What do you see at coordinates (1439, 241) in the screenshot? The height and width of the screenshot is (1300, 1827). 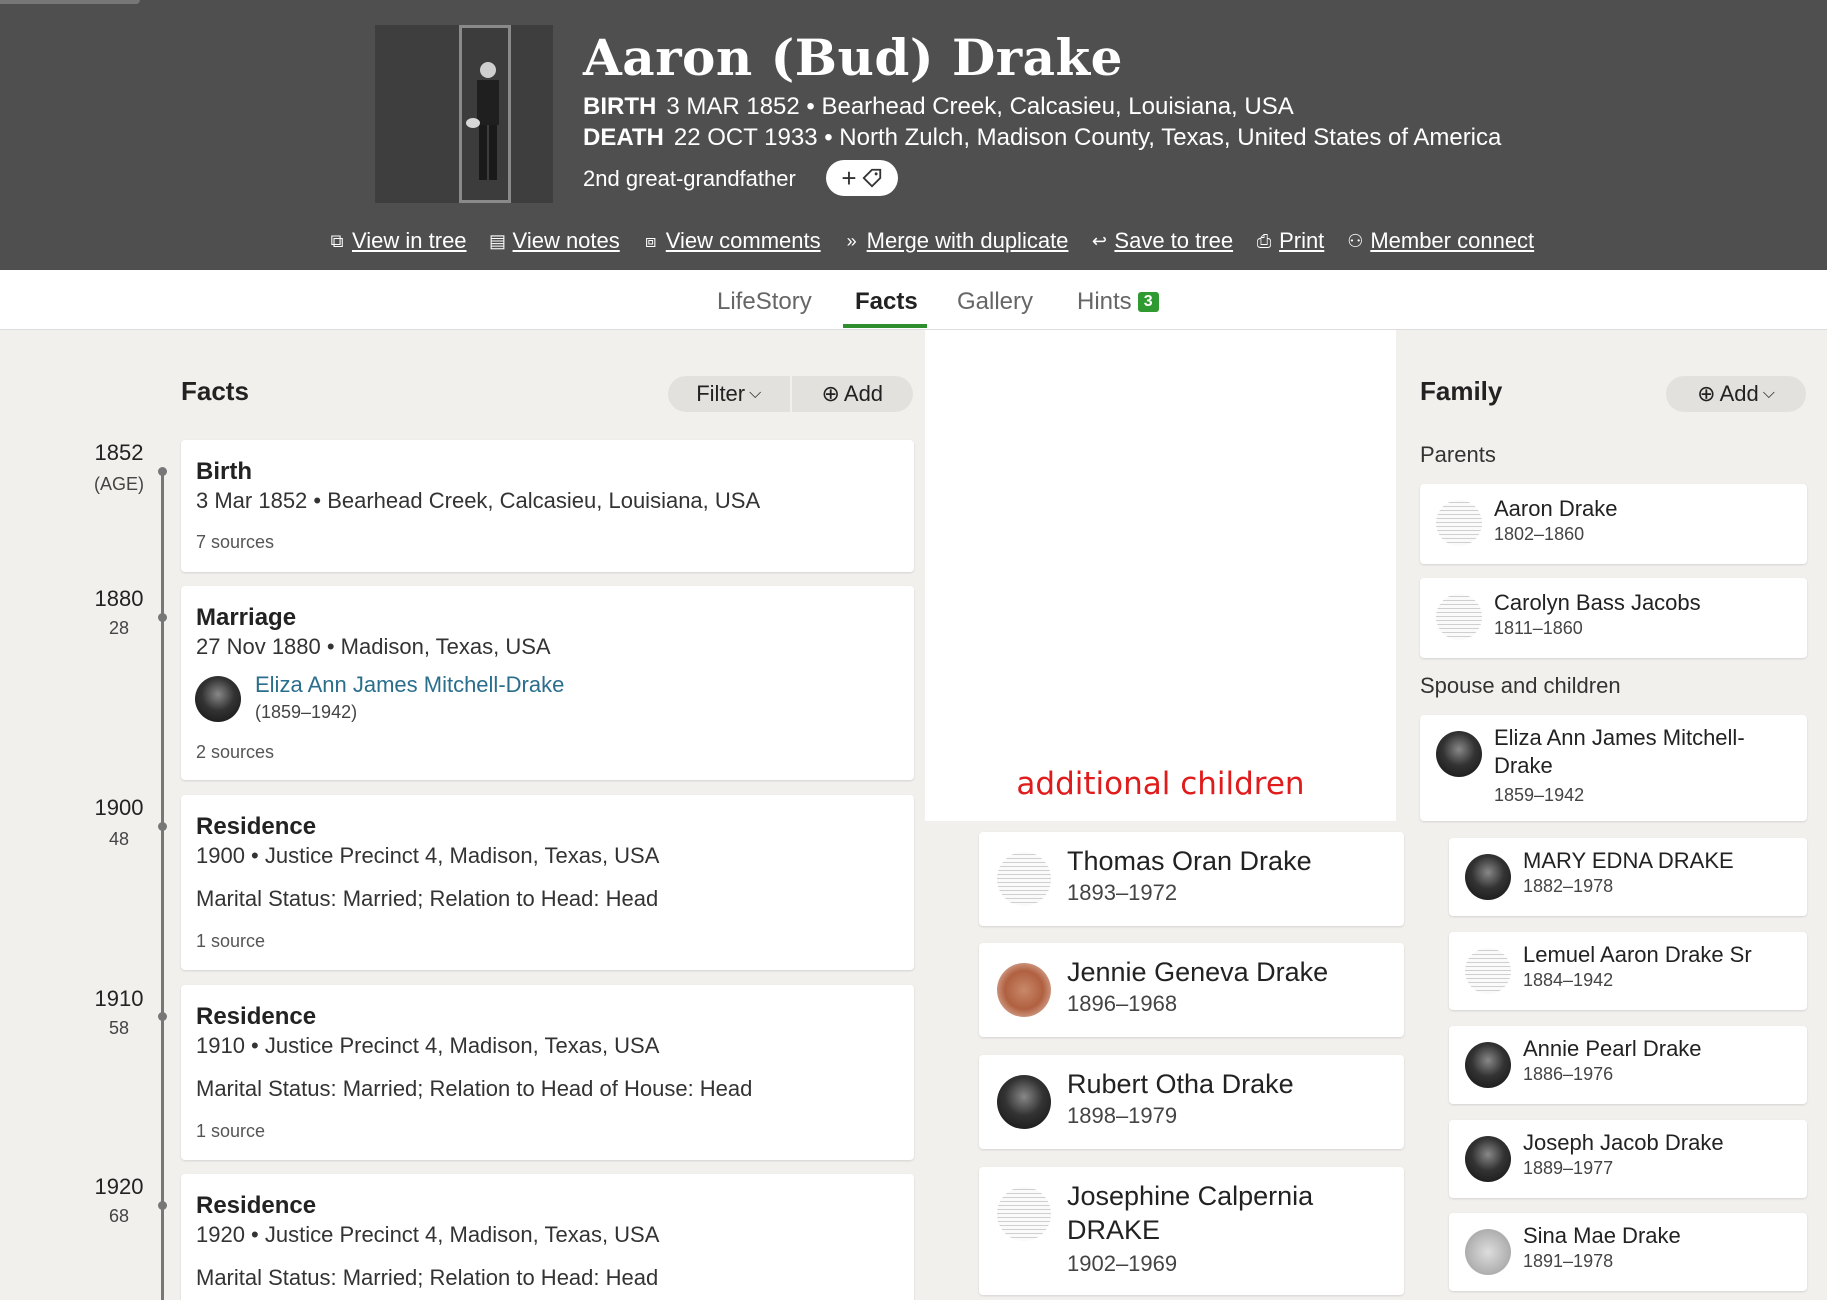 I see `member-connect-link: ⚇ Member connect` at bounding box center [1439, 241].